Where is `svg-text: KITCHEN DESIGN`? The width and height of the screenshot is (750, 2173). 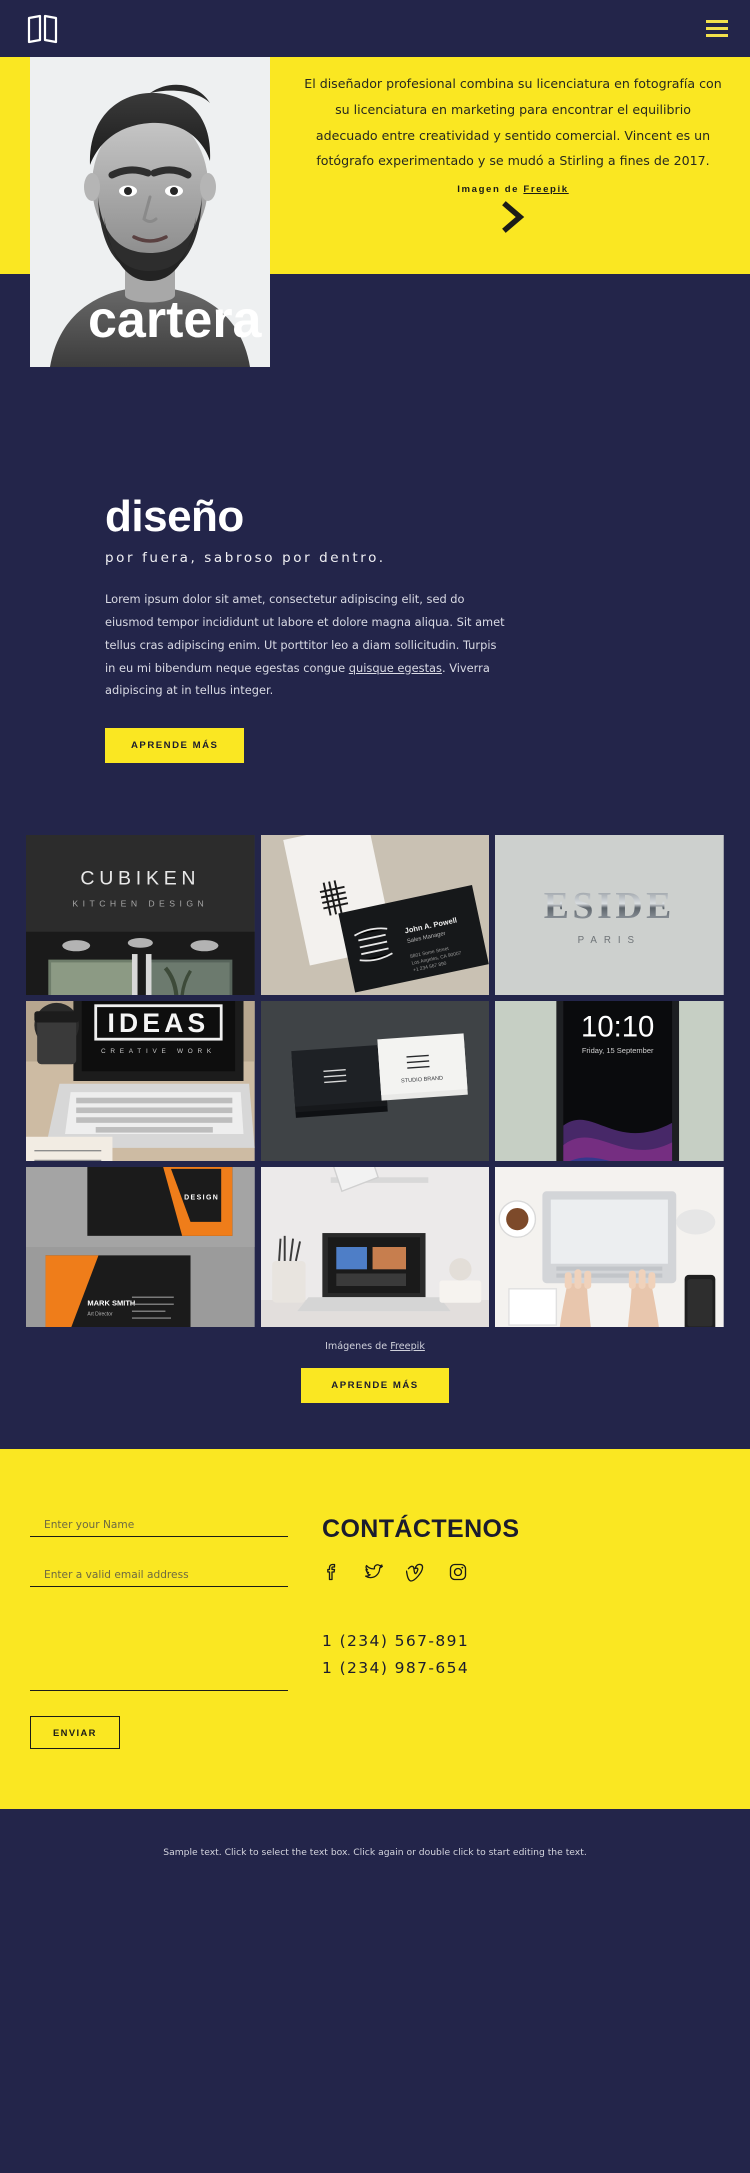
svg-text: KITCHEN DESIGN is located at coordinates (140, 904).